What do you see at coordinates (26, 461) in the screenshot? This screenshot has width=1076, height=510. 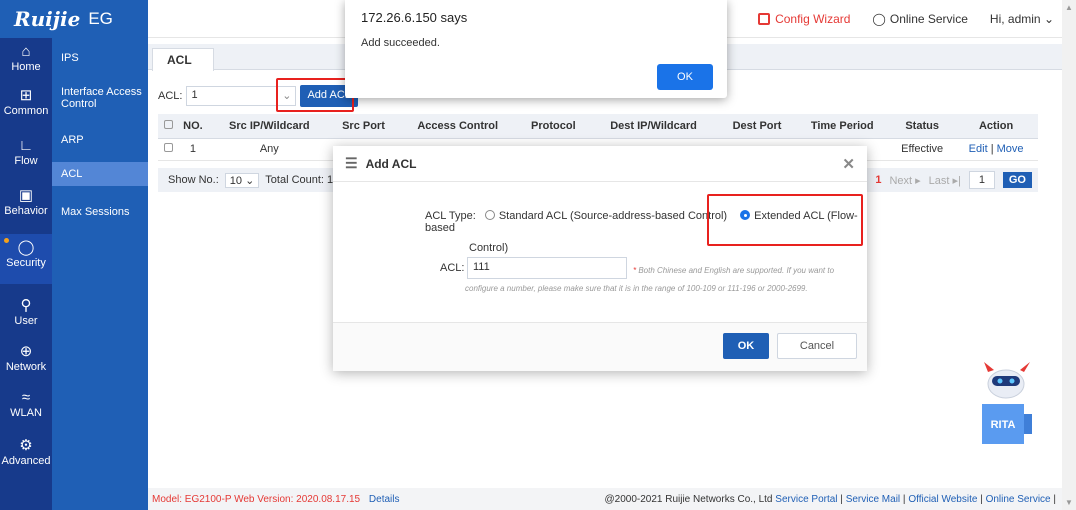 I see `nav-advanced-label: Advanced` at bounding box center [26, 461].